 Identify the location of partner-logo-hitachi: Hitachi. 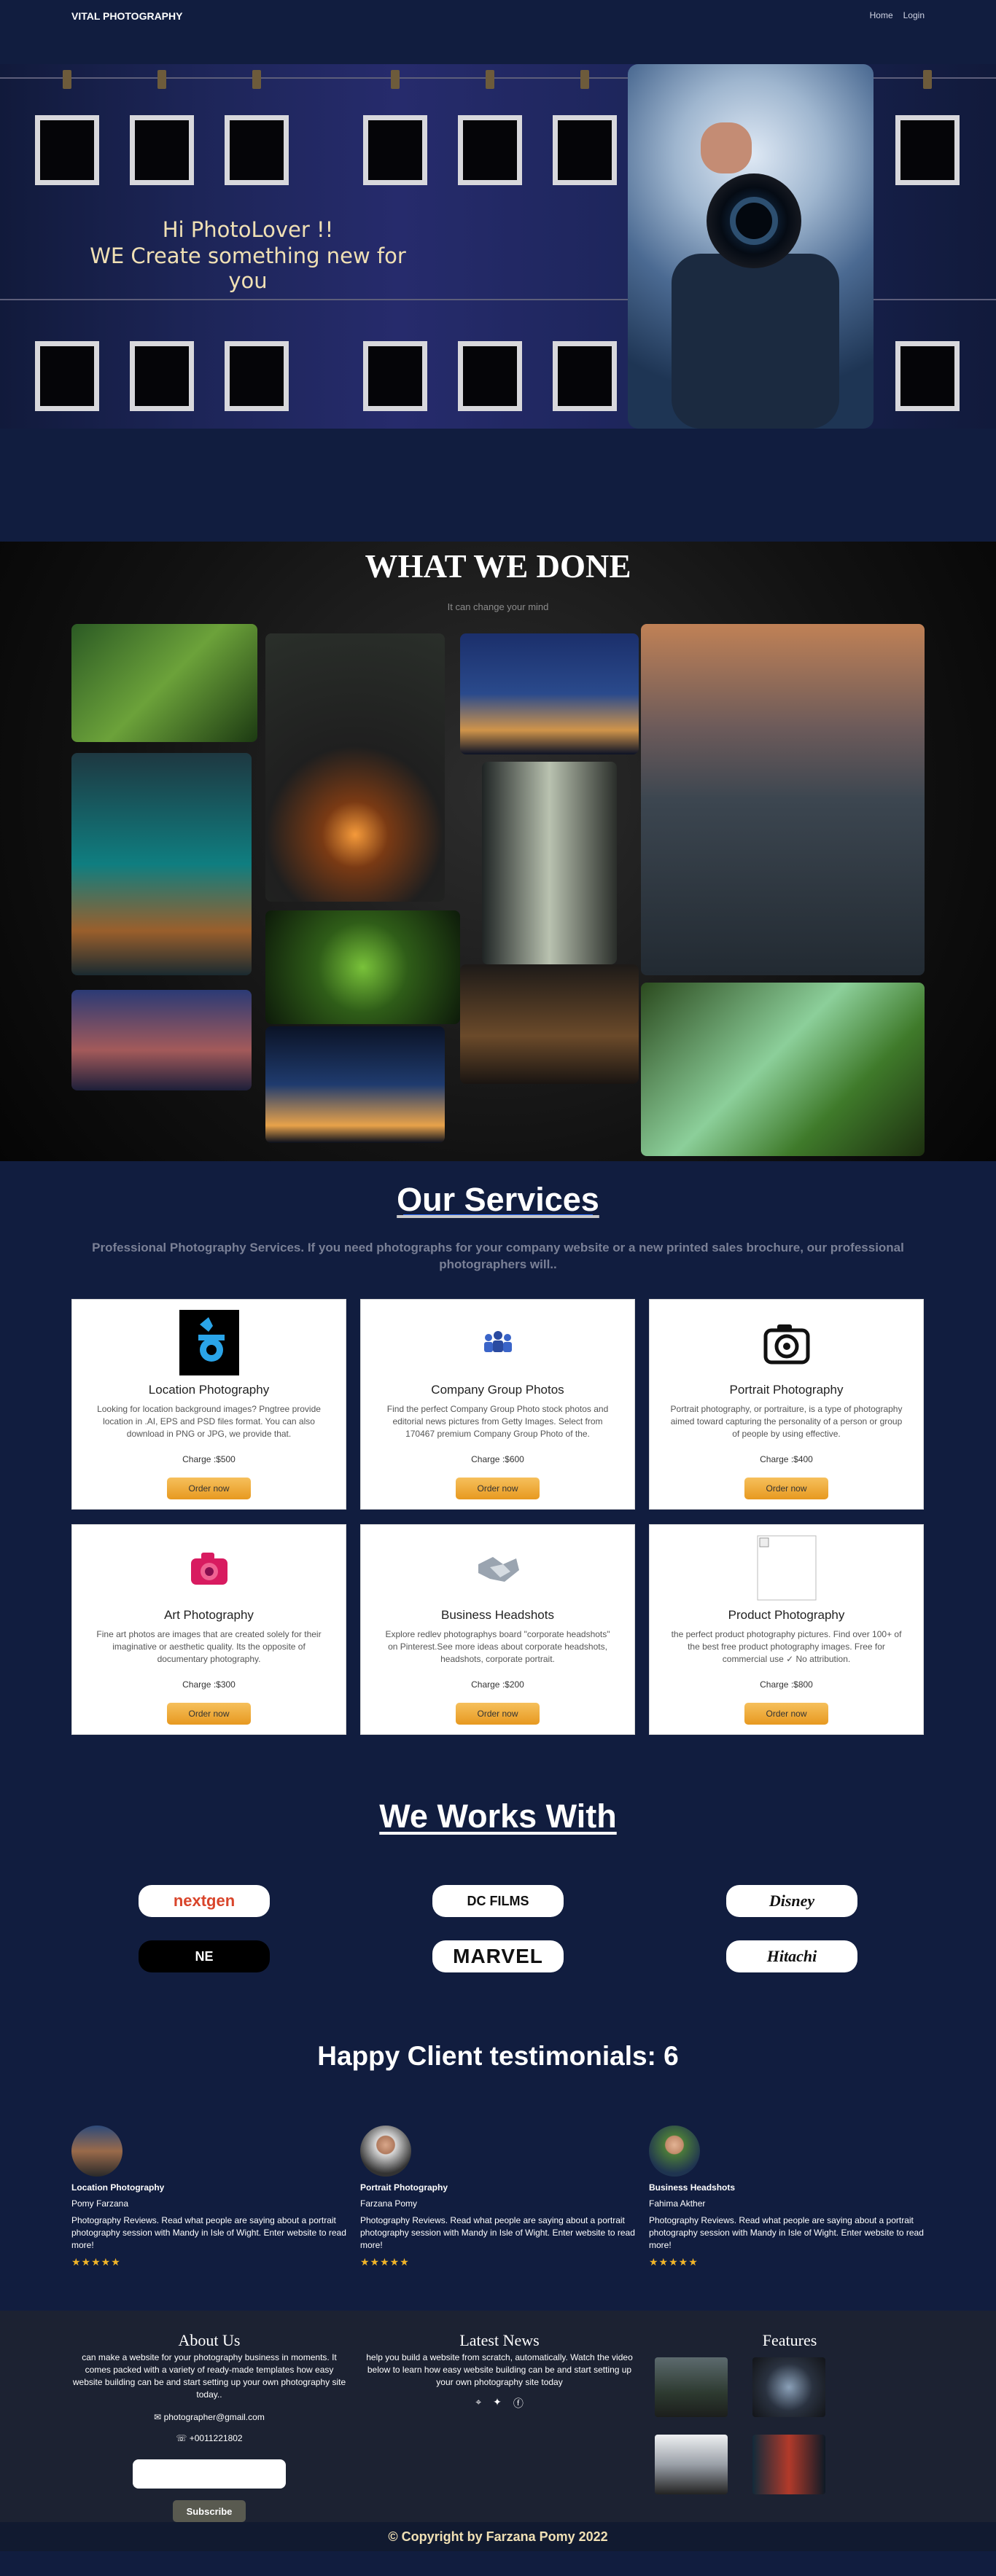
(791, 1956).